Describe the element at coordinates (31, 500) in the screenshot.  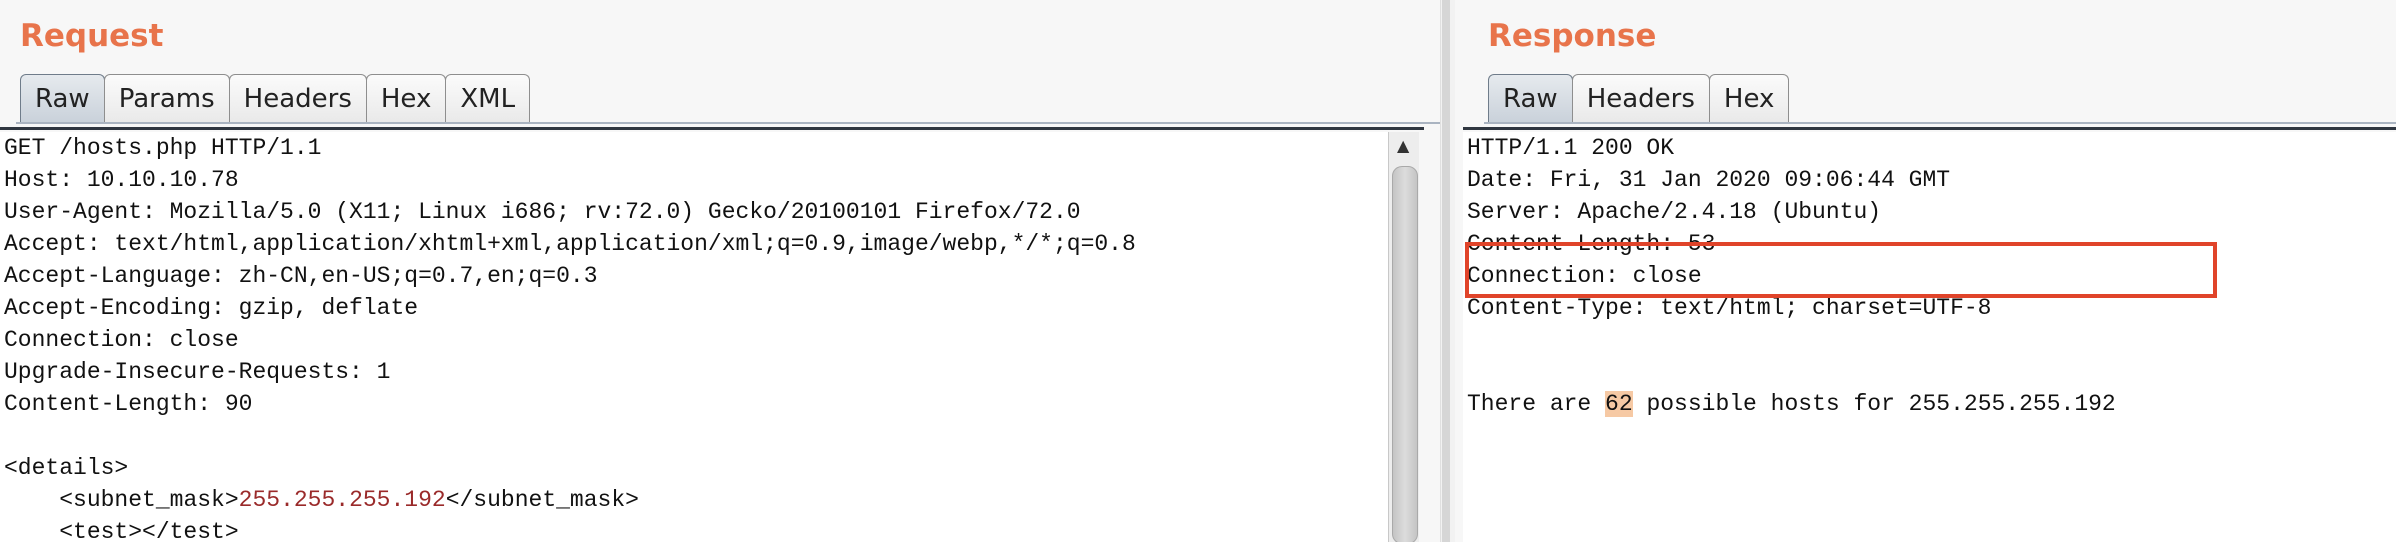
I see `xml-indent` at that location.